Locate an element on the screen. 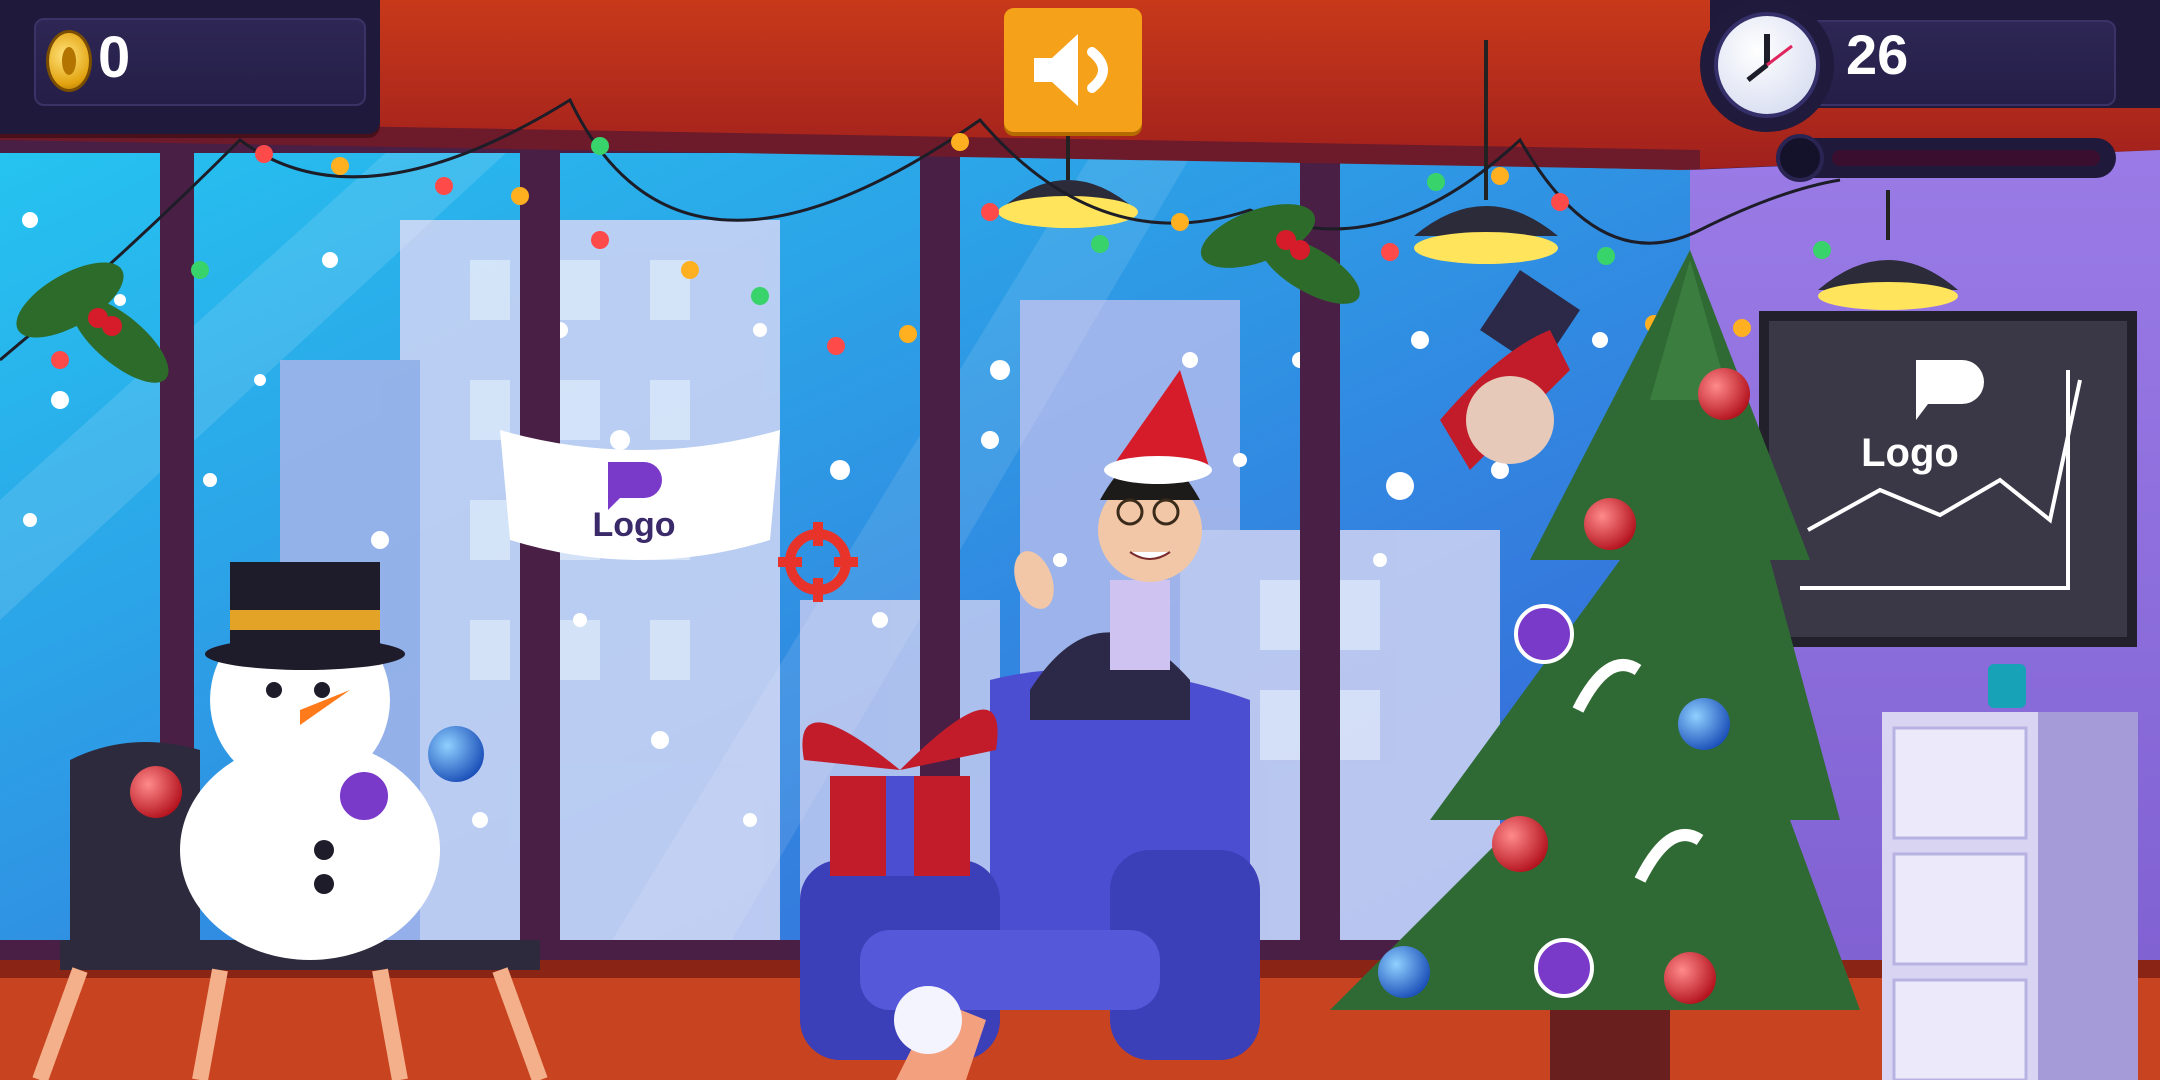 Image resolution: width=2160 pixels, height=1080 pixels. sound-toggle-button is located at coordinates (1073, 70).